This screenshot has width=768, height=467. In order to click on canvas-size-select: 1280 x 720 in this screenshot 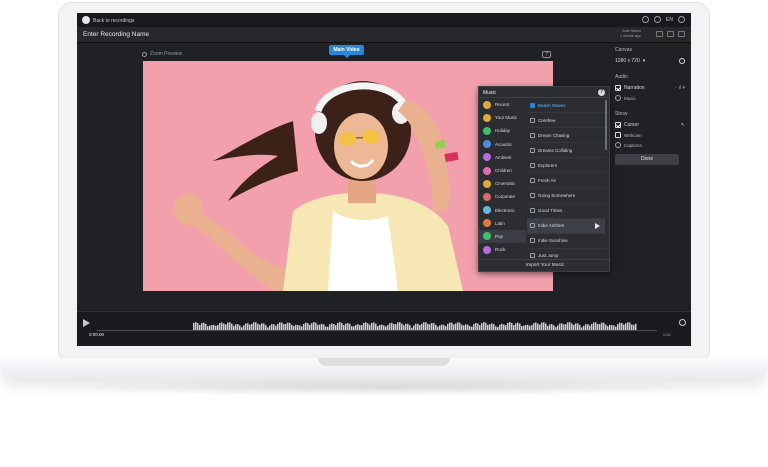, I will do `click(627, 61)`.